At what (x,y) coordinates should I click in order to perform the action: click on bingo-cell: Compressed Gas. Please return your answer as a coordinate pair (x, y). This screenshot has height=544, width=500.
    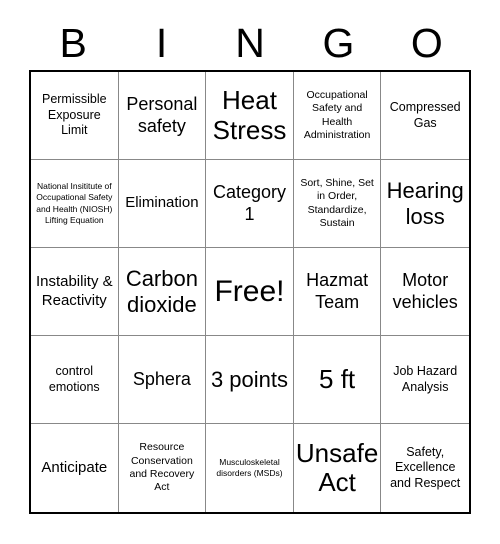
    Looking at the image, I should click on (425, 116).